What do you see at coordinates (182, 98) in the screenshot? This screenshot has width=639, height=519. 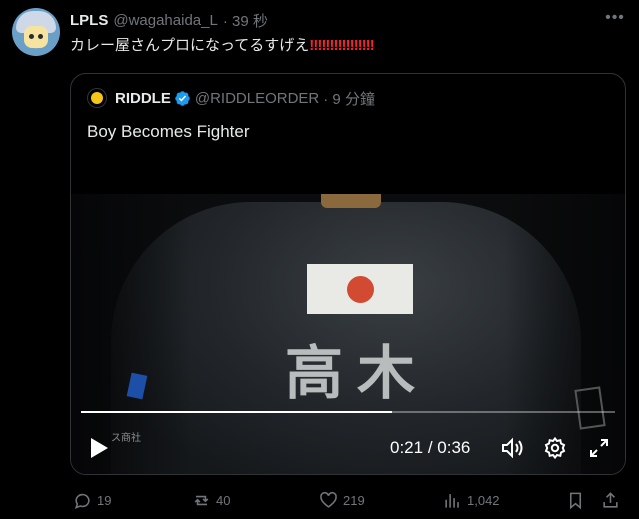 I see `verified-badge-icon` at bounding box center [182, 98].